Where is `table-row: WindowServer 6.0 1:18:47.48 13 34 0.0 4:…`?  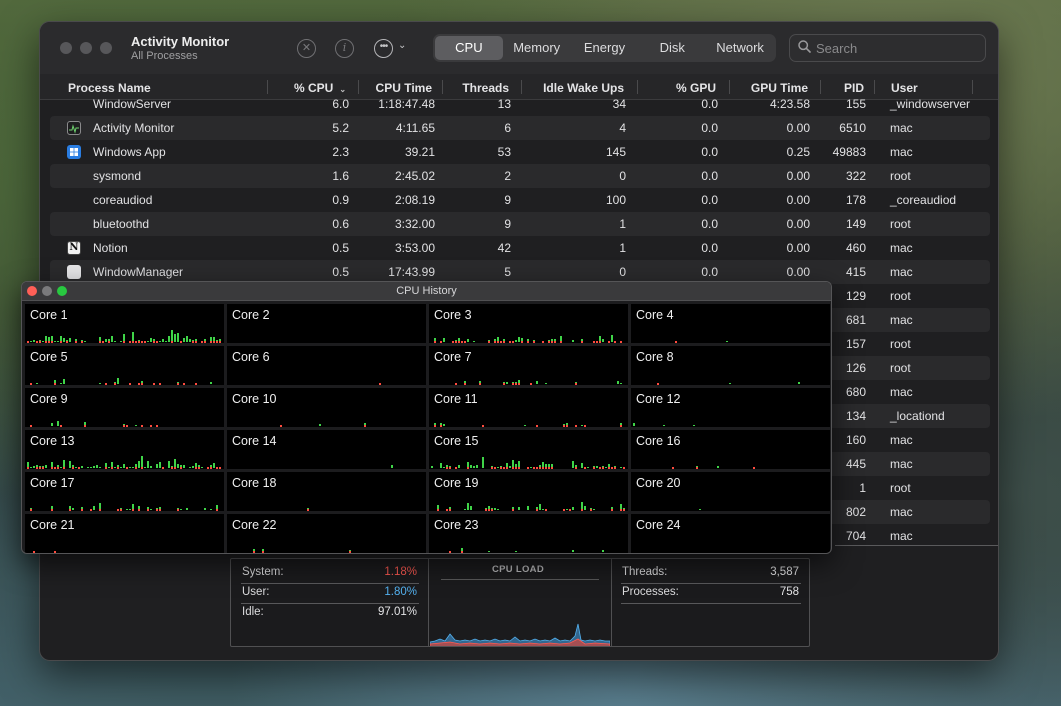
table-row: WindowServer 6.0 1:18:47.48 13 34 0.0 4:… is located at coordinates (520, 107).